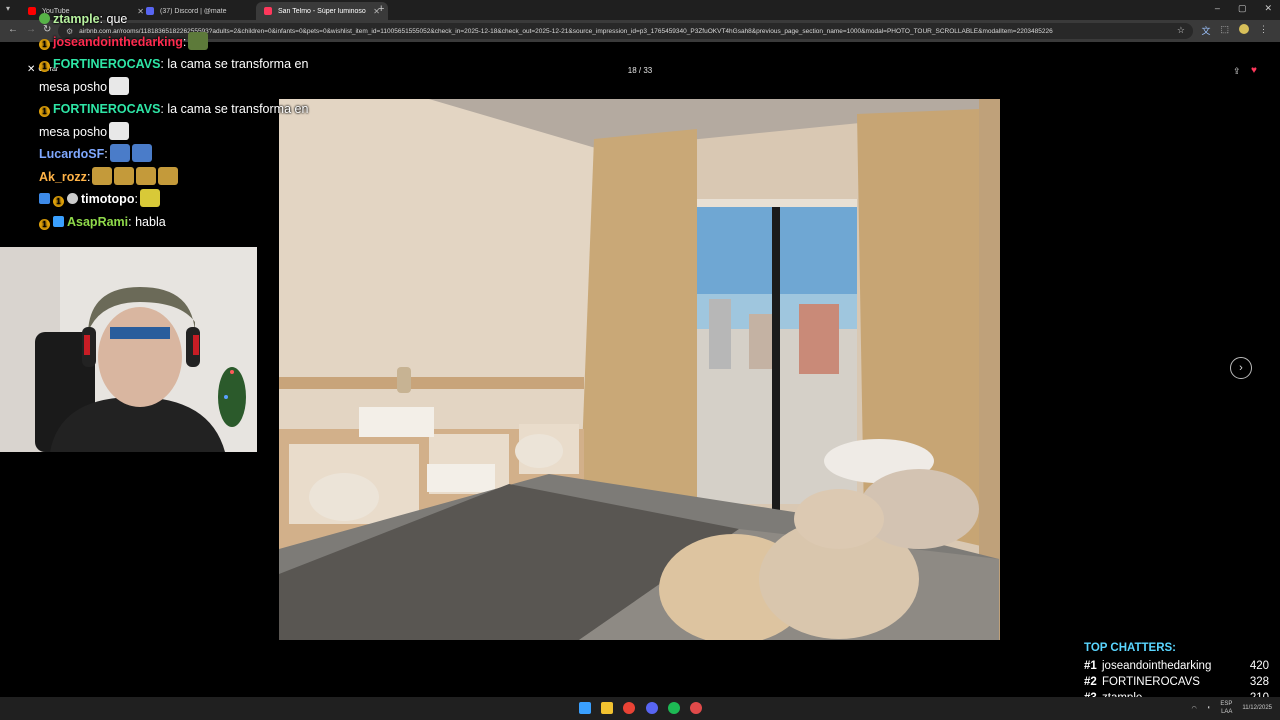  Describe the element at coordinates (1205, 30) in the screenshot. I see `translate-icon: 文` at that location.